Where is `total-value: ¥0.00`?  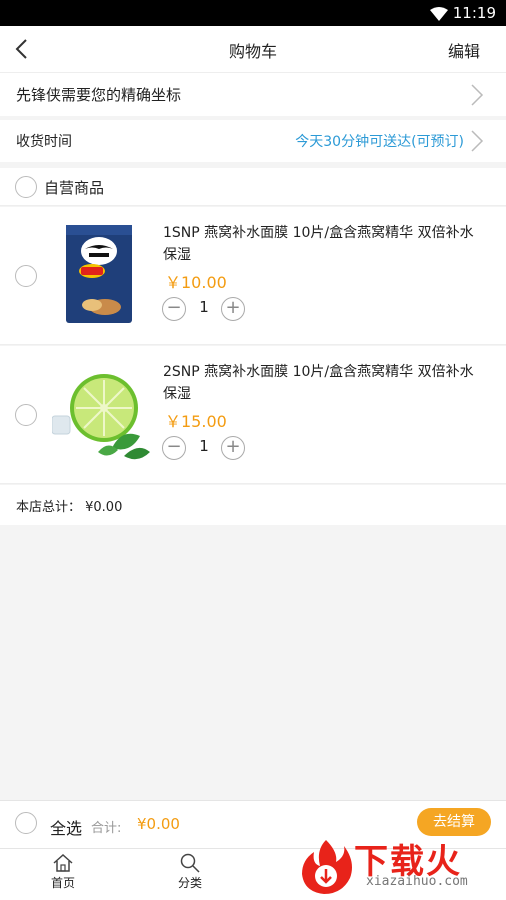 total-value: ¥0.00 is located at coordinates (158, 824).